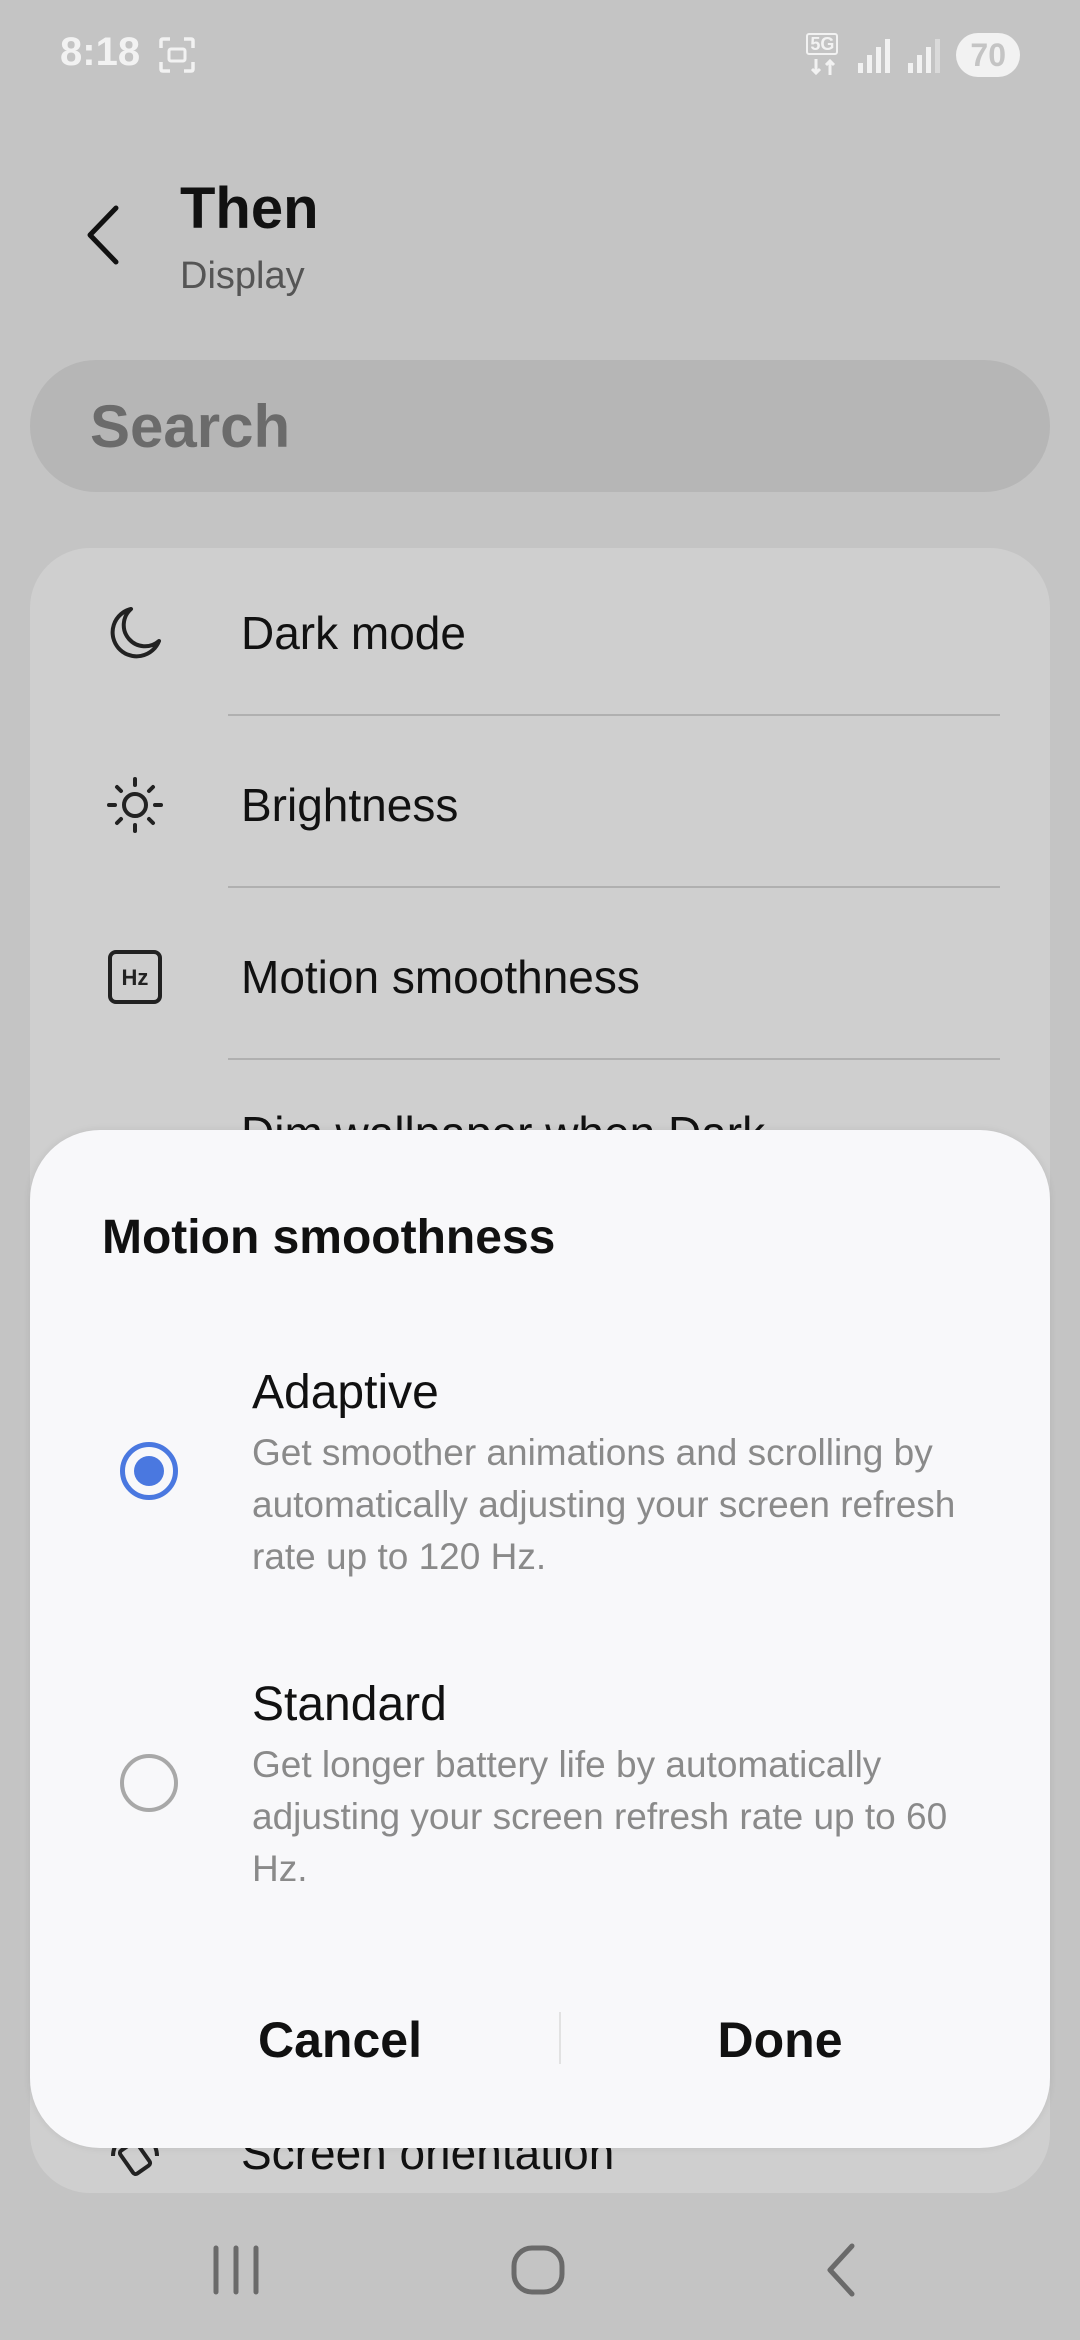  I want to click on signal-icon, so click(874, 56).